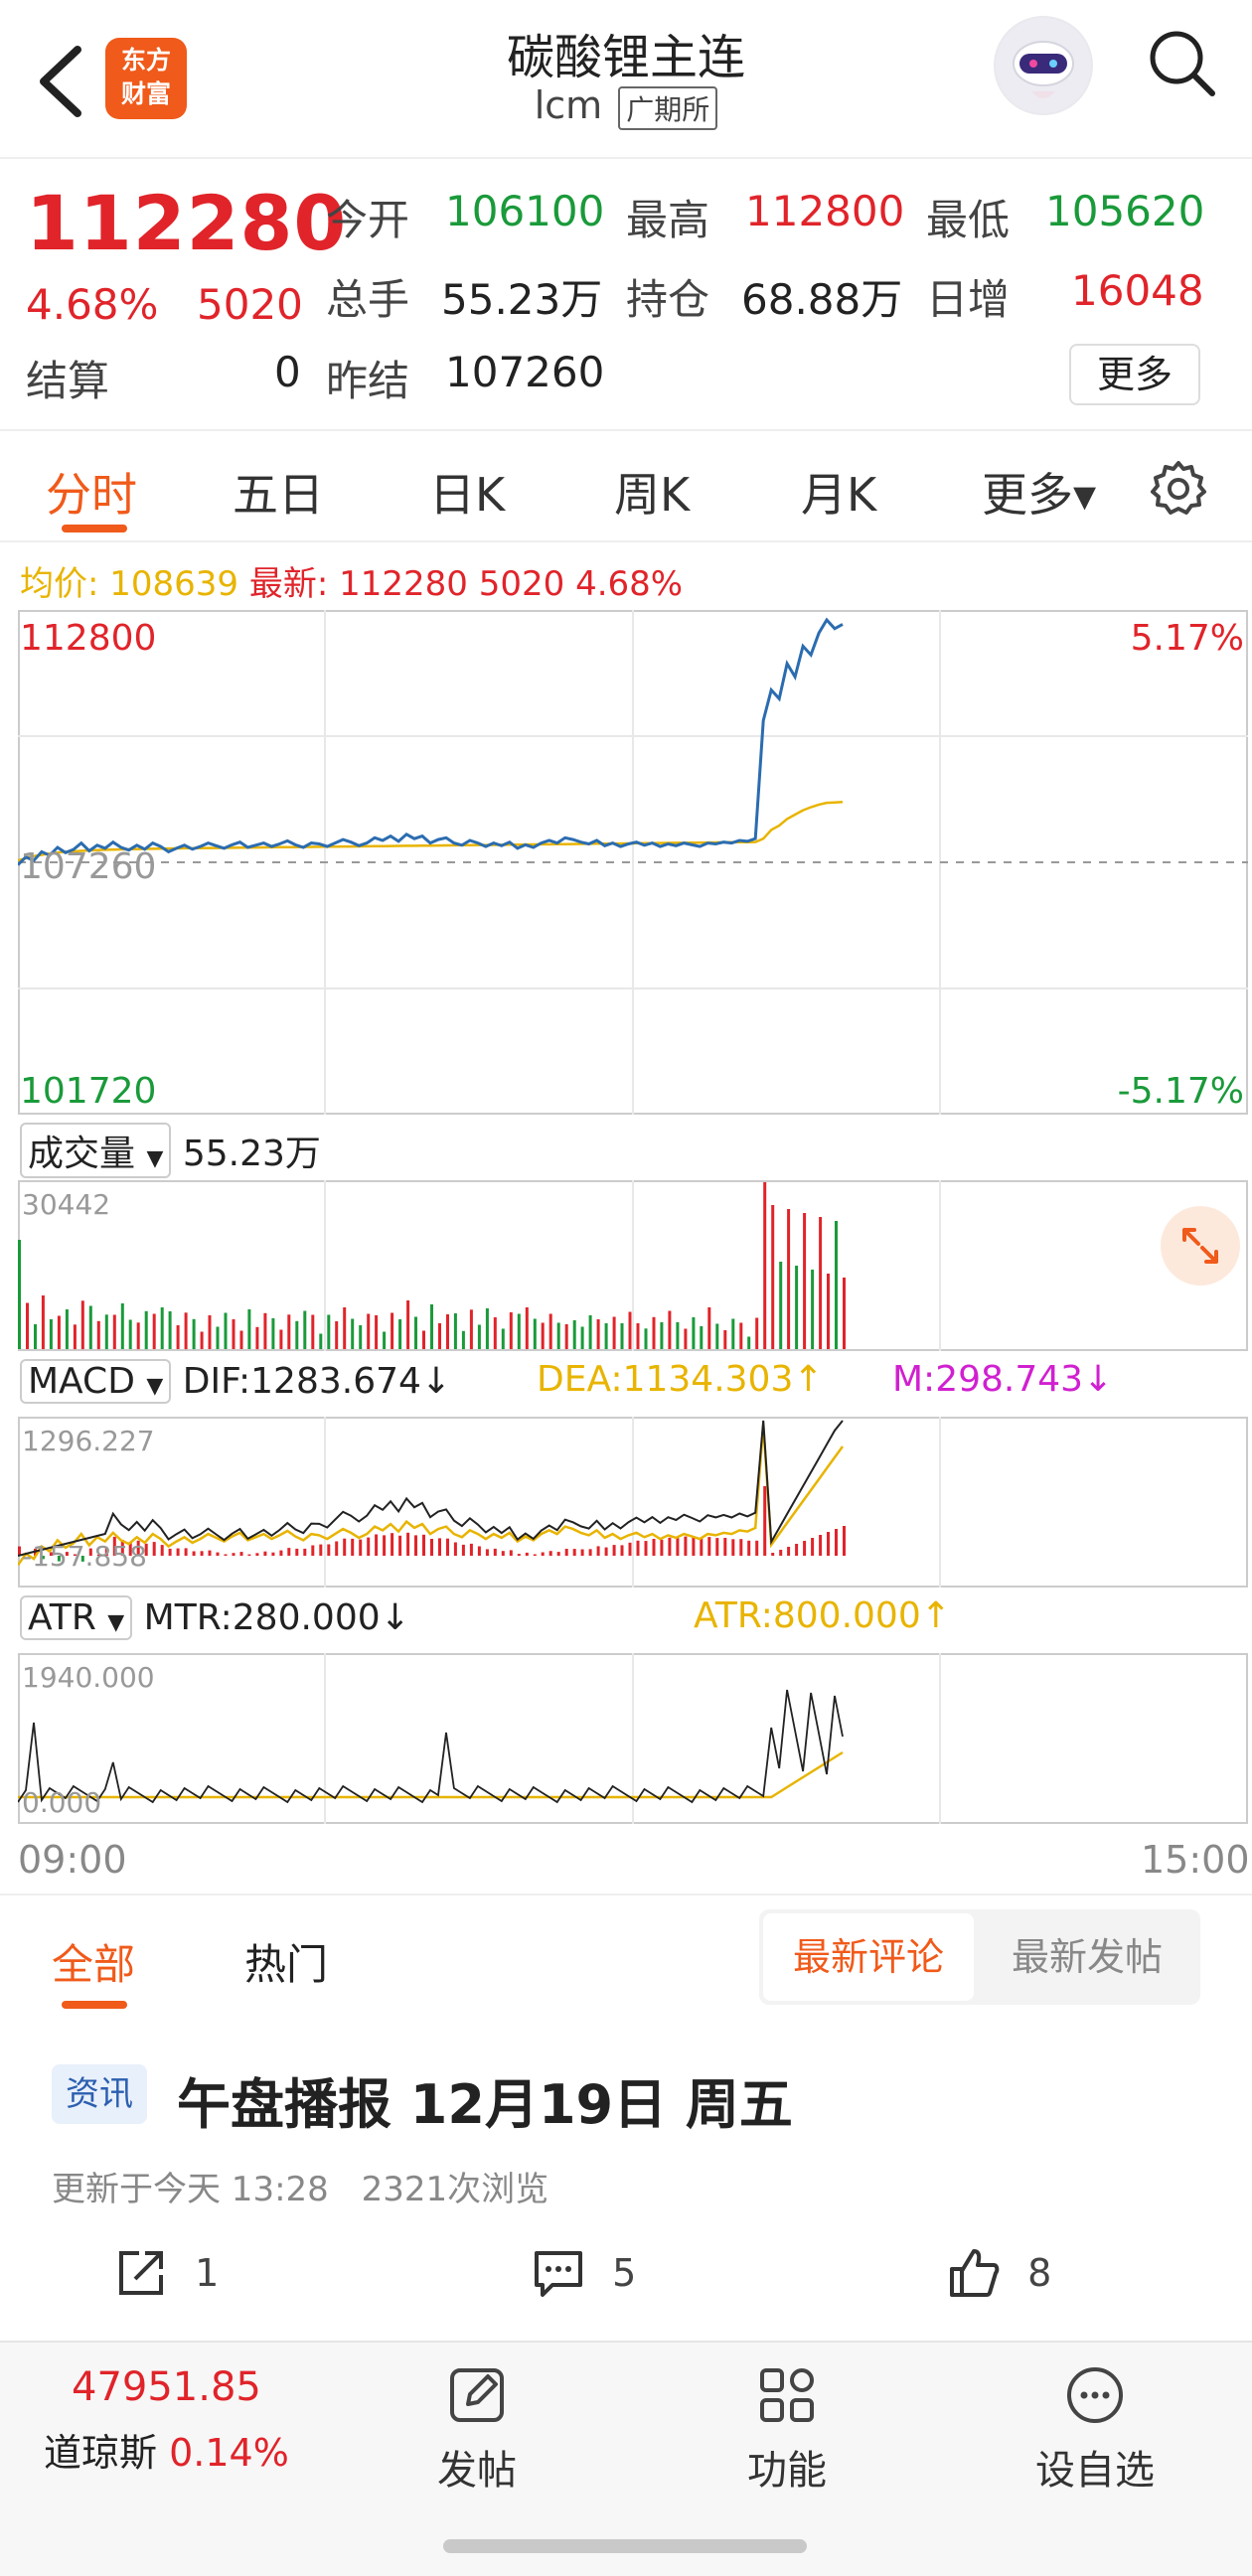  What do you see at coordinates (96, 1150) in the screenshot?
I see `volume-selector: 成交量 ▼` at bounding box center [96, 1150].